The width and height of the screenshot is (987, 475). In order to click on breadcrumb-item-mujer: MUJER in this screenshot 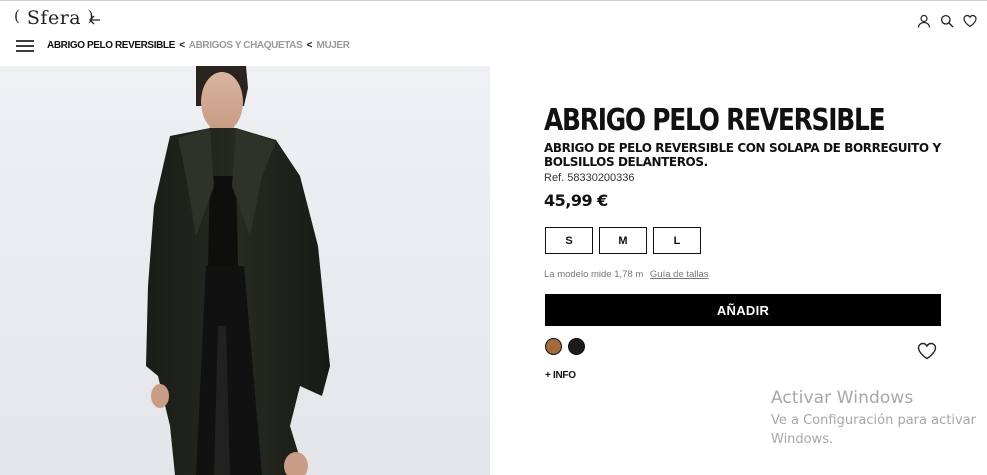, I will do `click(333, 46)`.